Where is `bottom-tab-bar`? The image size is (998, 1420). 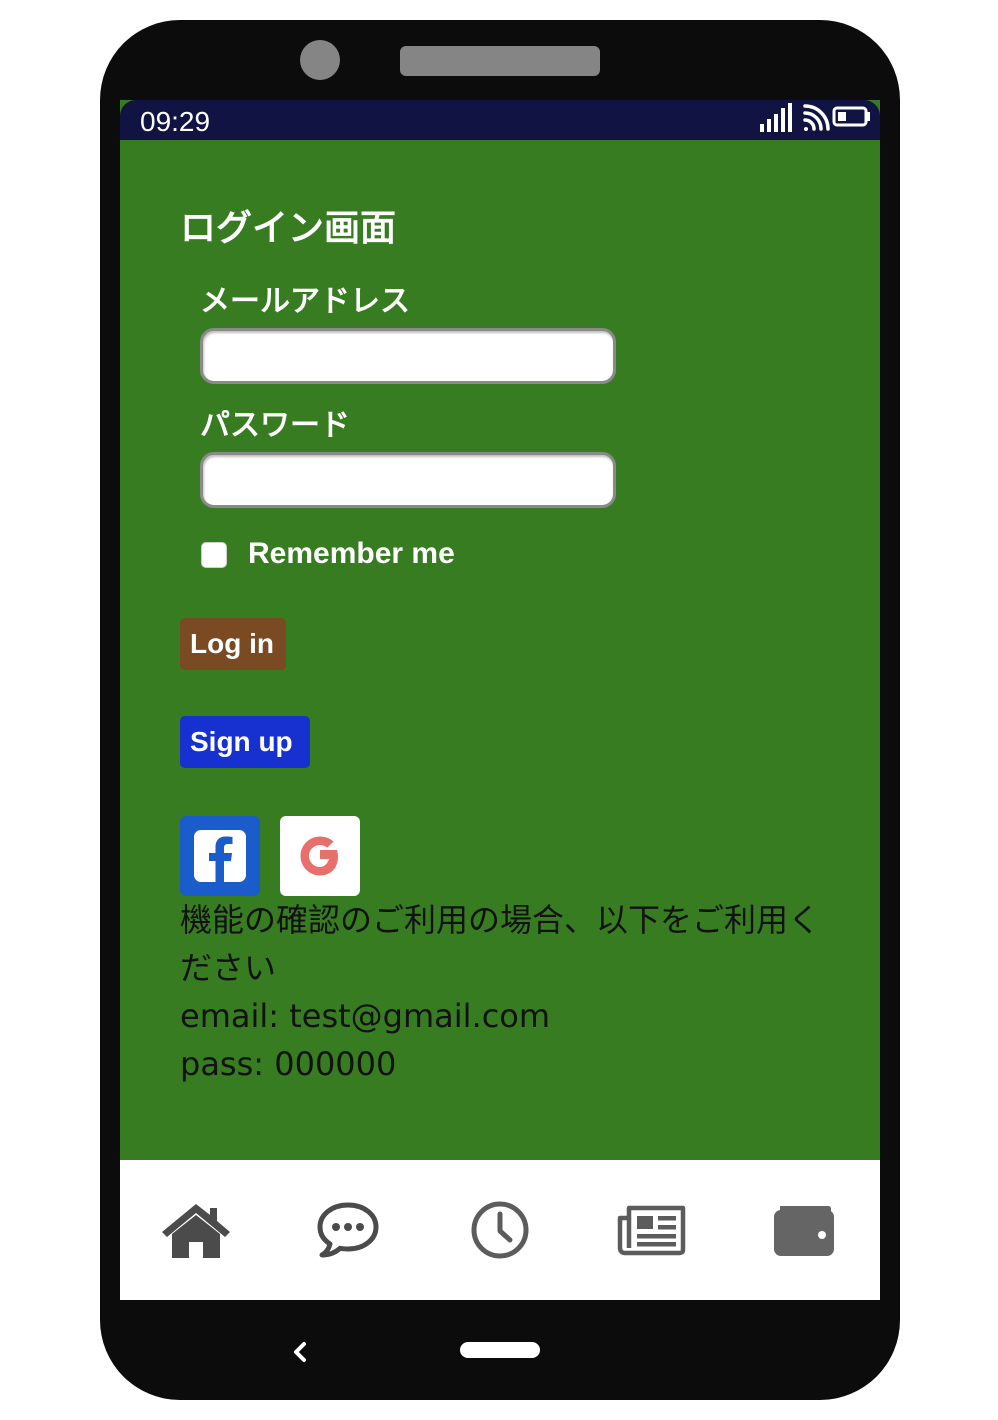
bottom-tab-bar is located at coordinates (500, 1230).